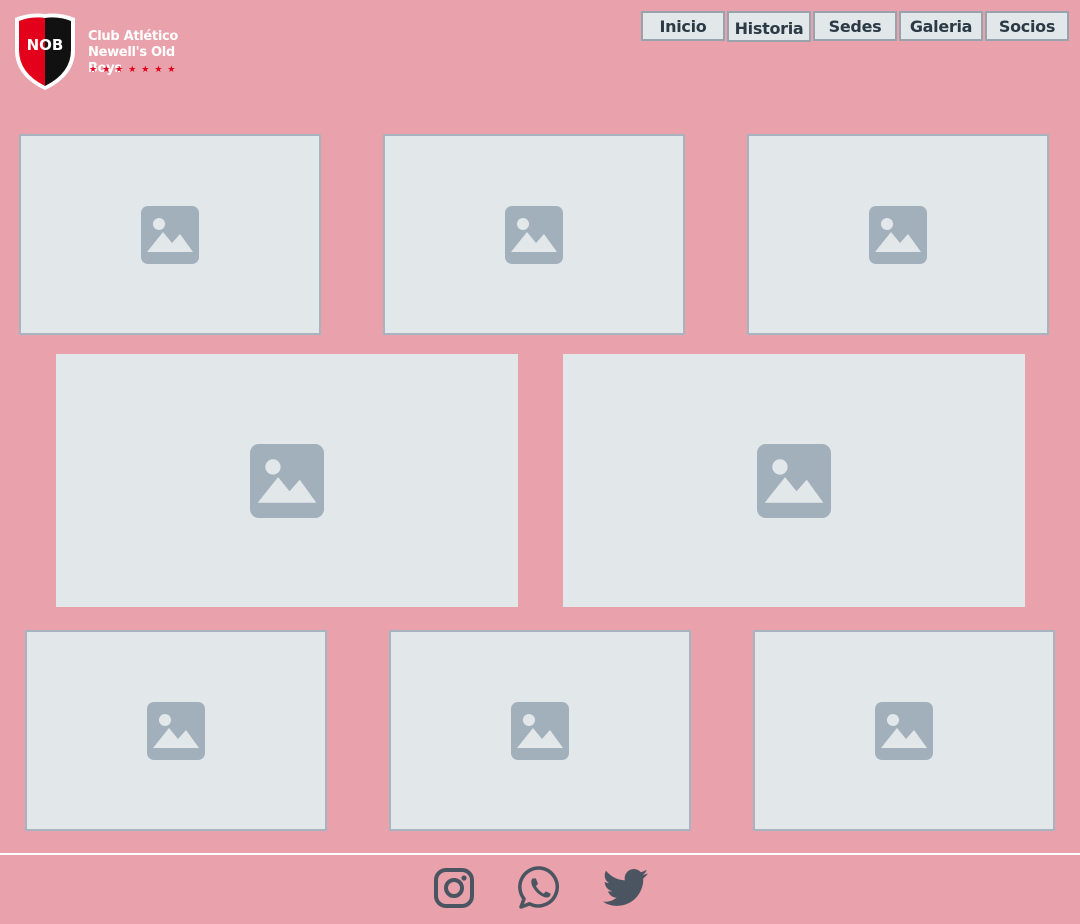 The width and height of the screenshot is (1080, 924). I want to click on twitter-link, so click(626, 888).